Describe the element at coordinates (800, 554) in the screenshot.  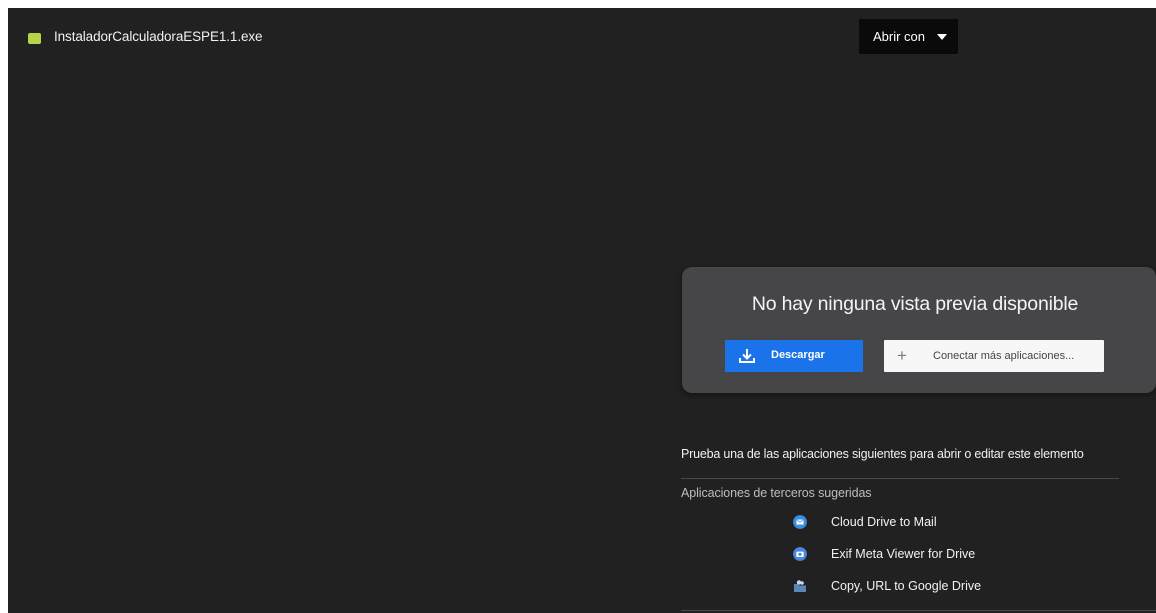
I see `camera-icon` at that location.